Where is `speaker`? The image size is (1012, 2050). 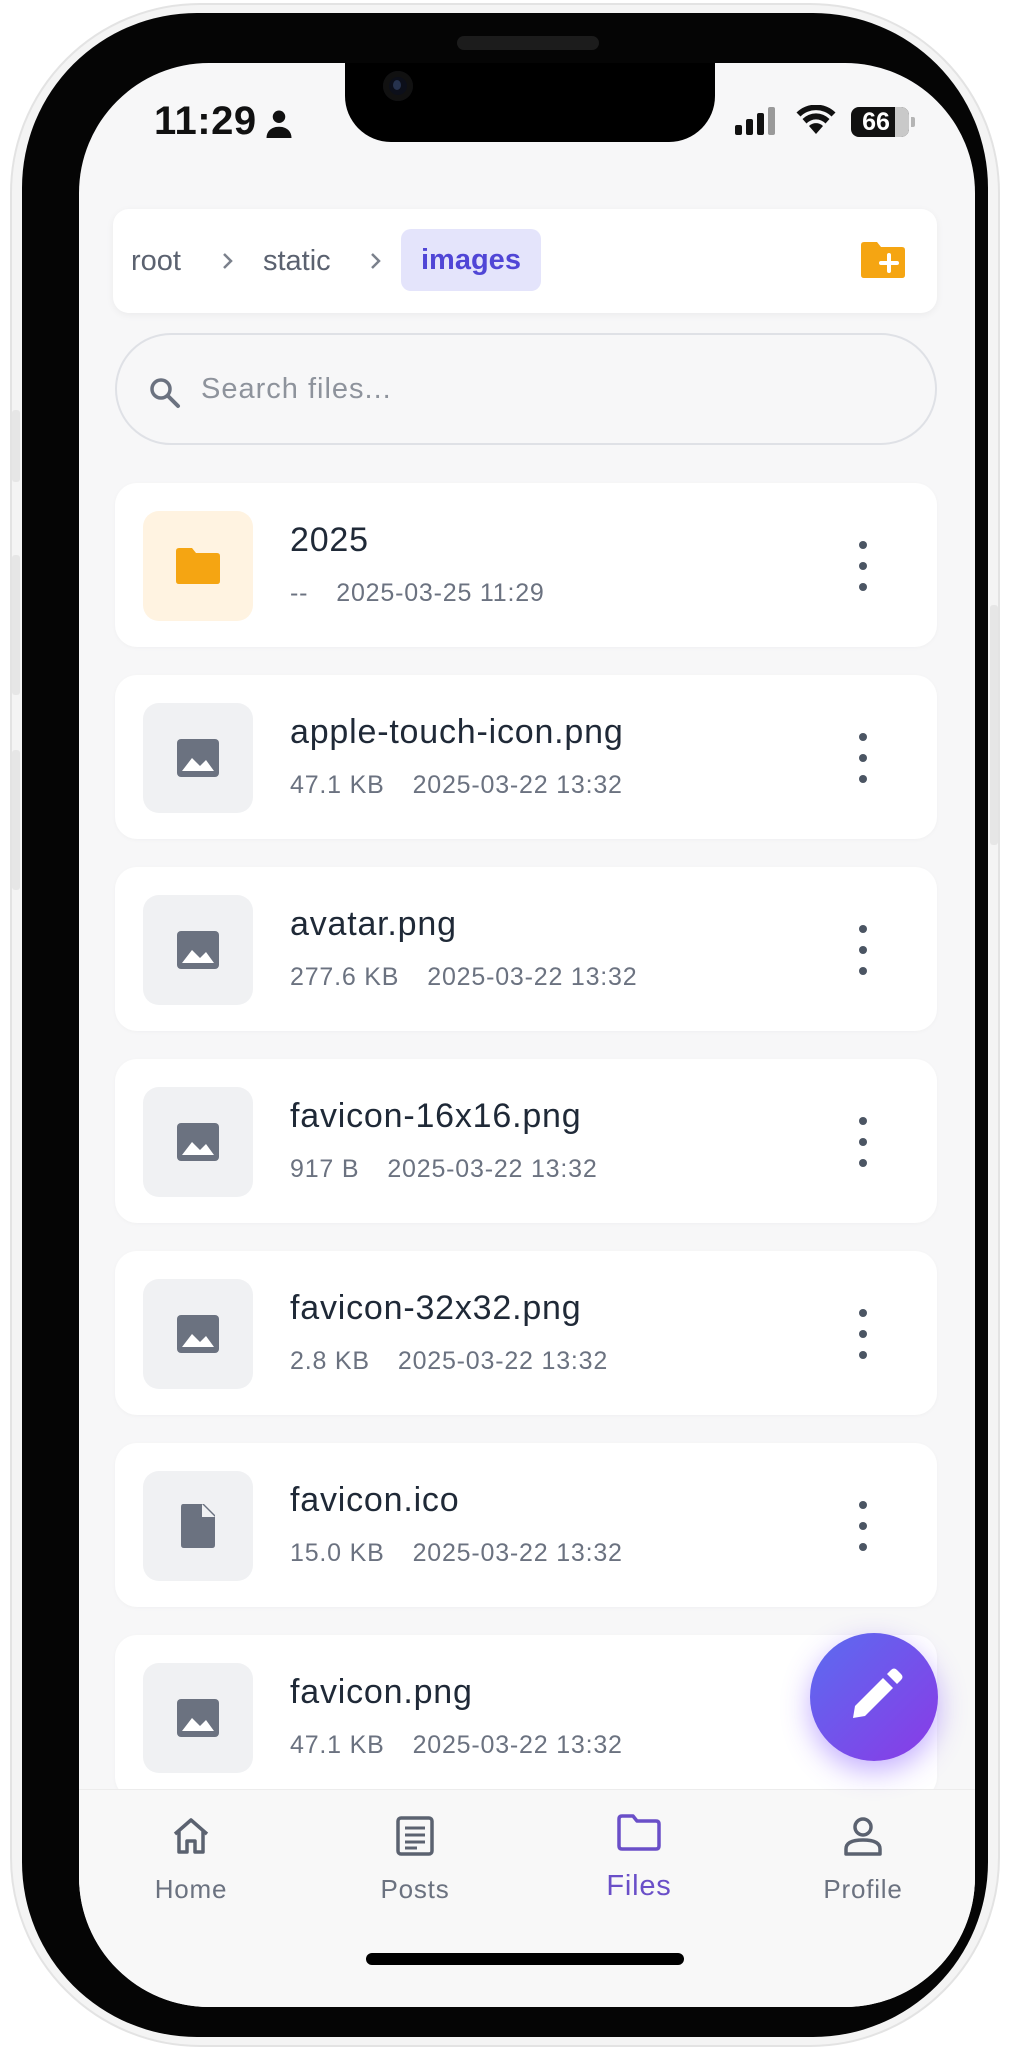 speaker is located at coordinates (528, 43).